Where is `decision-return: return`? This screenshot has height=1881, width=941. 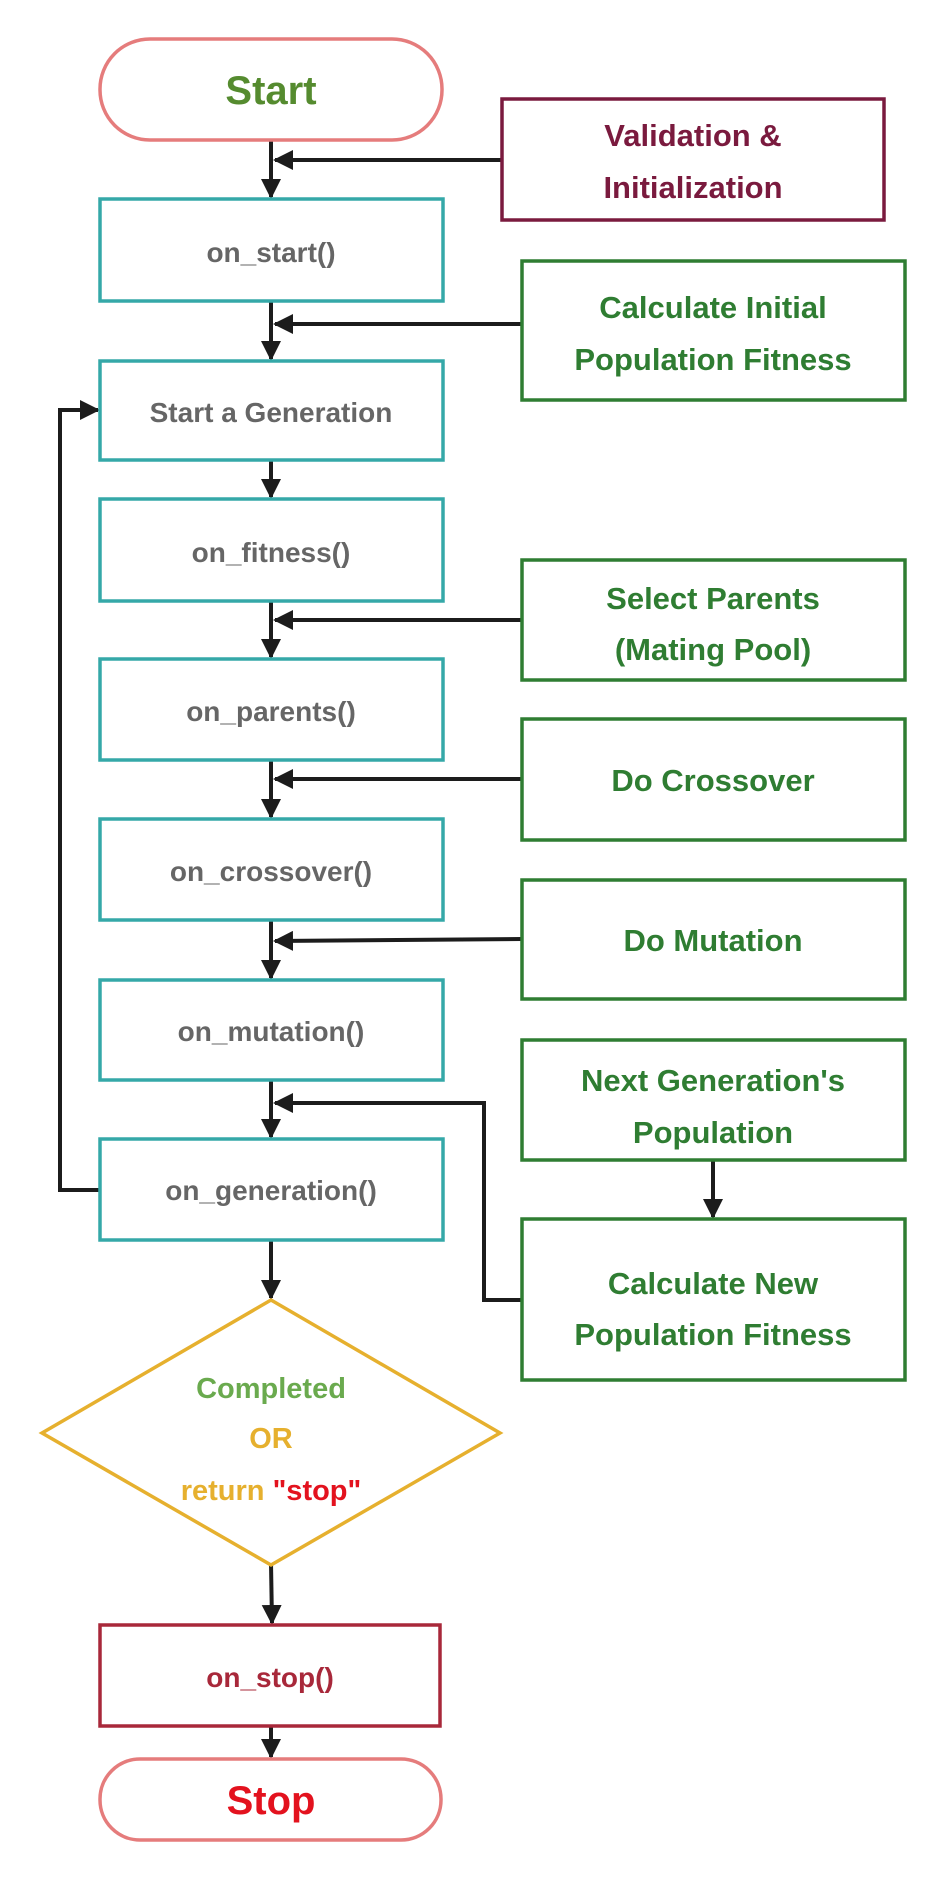 decision-return: return is located at coordinates (223, 1491).